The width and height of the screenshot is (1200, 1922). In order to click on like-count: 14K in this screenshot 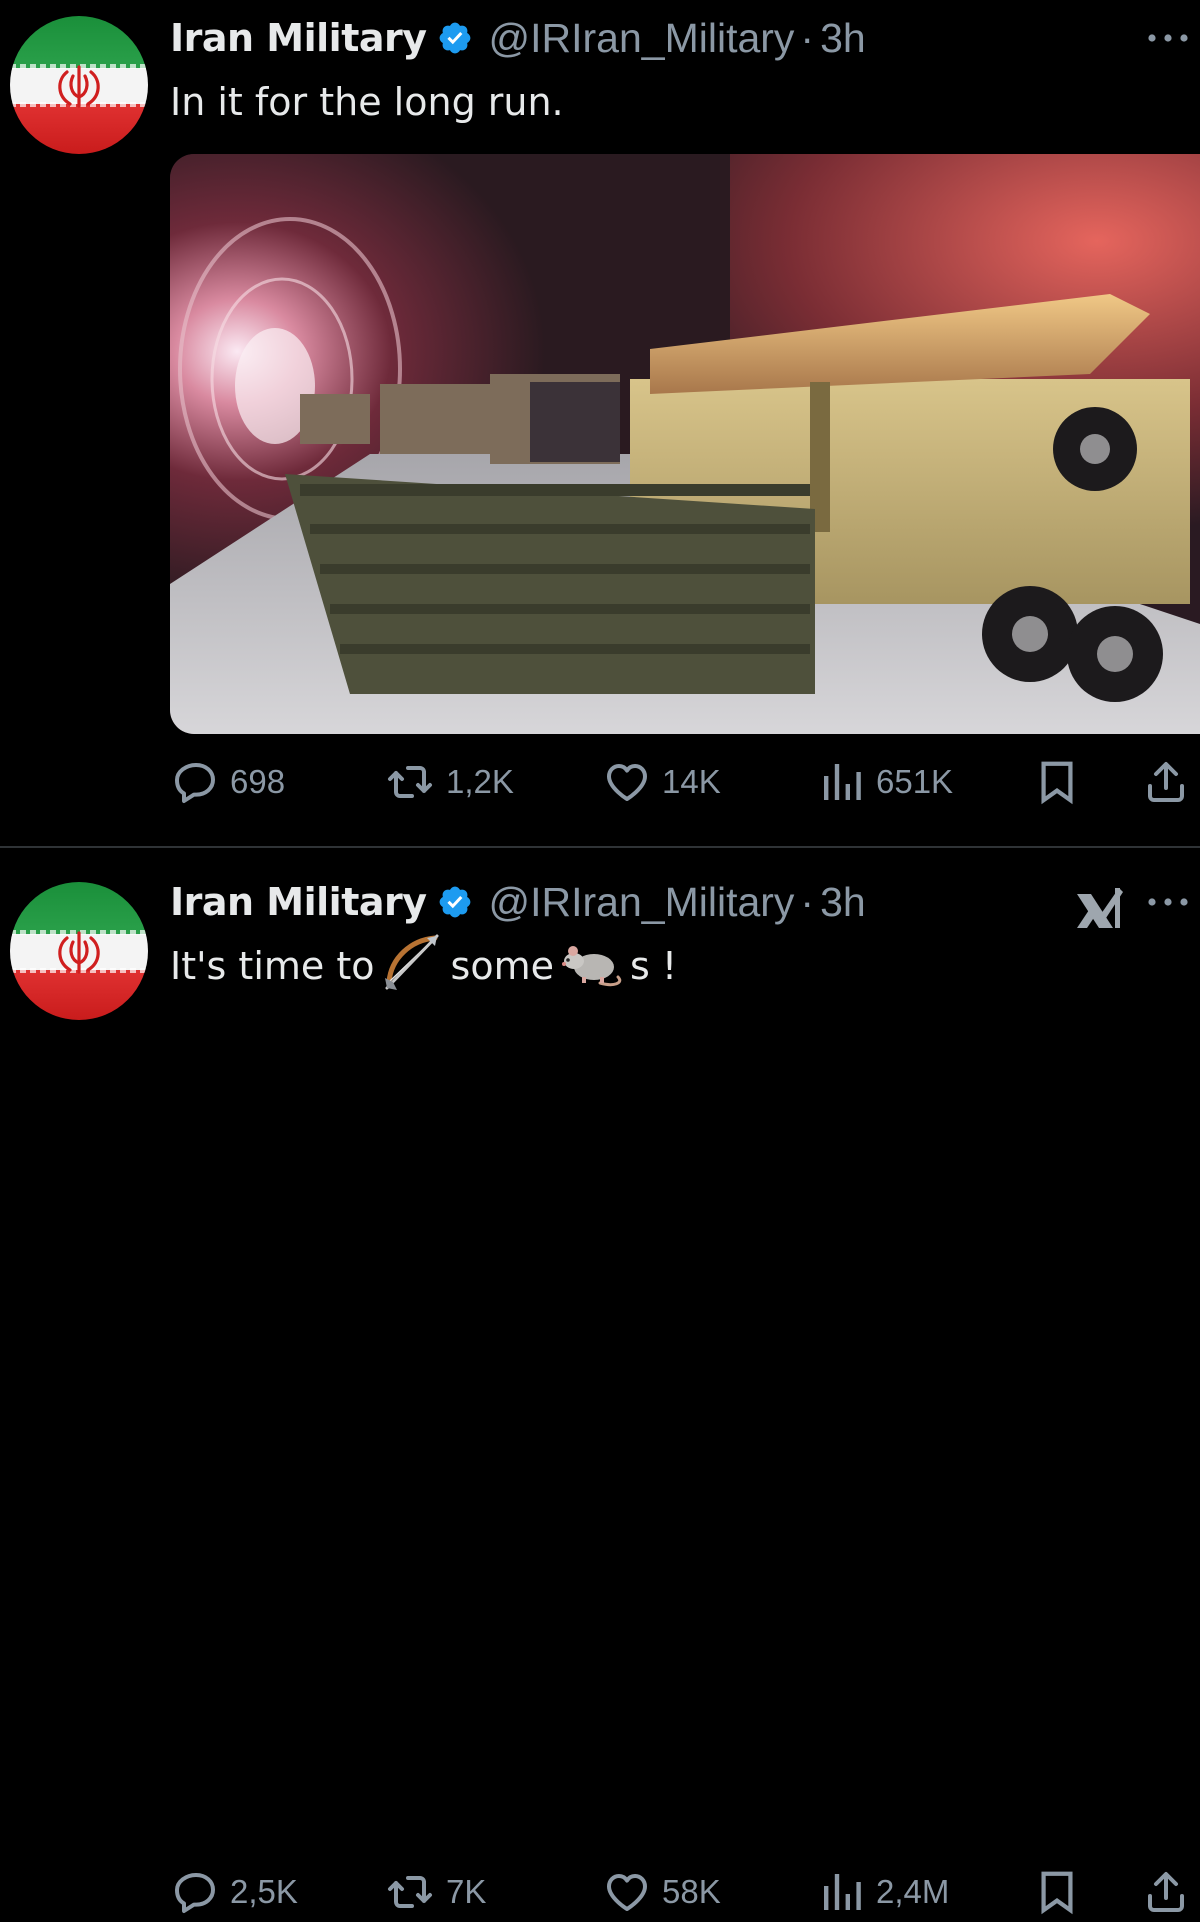, I will do `click(691, 781)`.